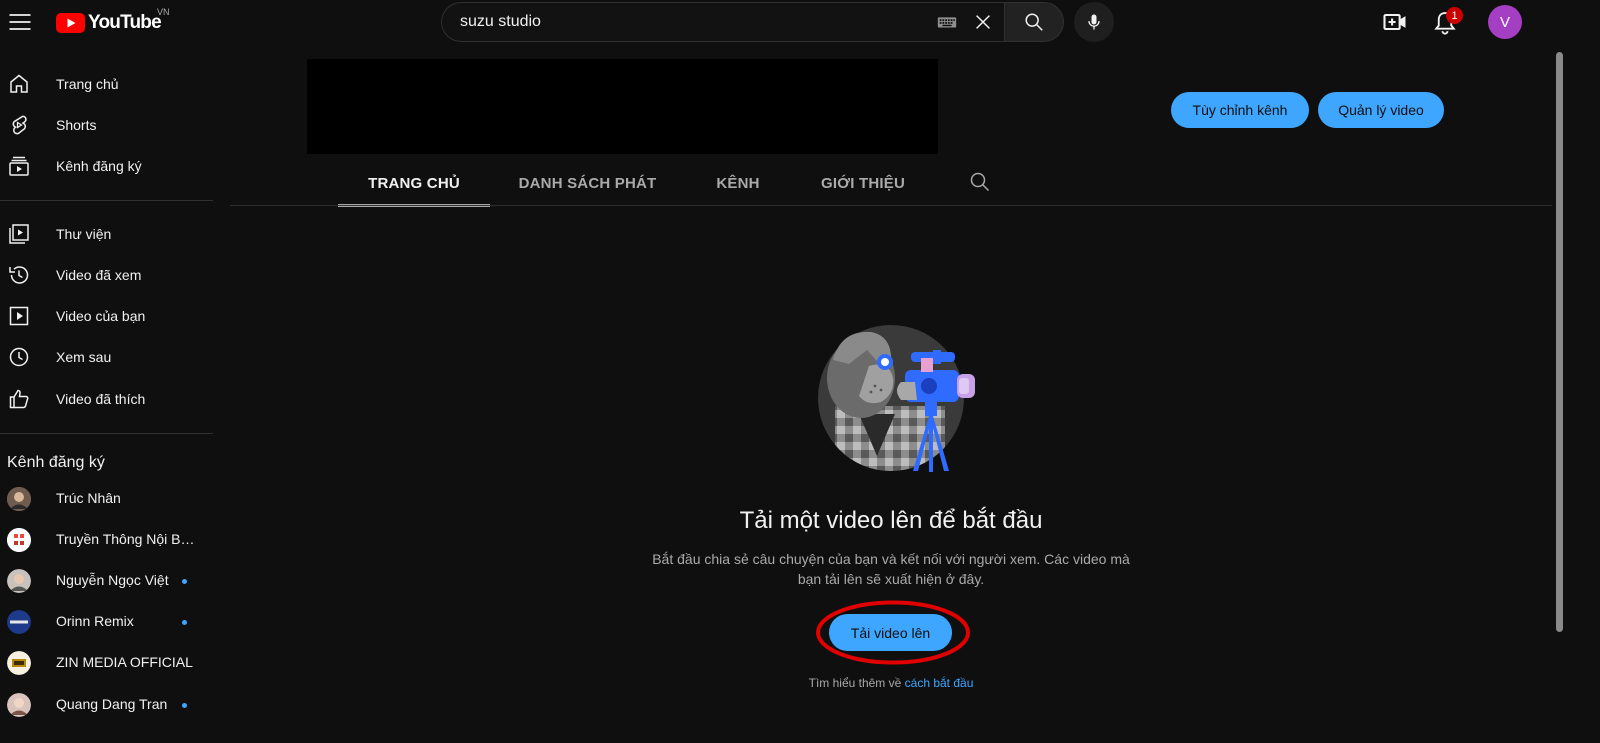 This screenshot has height=743, width=1600. I want to click on sidebar-item-library: Thư viện, so click(107, 234).